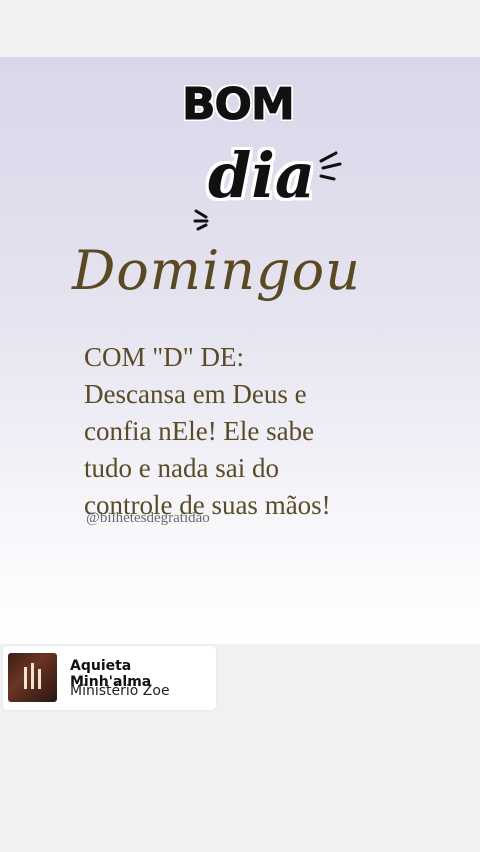 The width and height of the screenshot is (480, 852). Describe the element at coordinates (32, 677) in the screenshot. I see `album-art-icon` at that location.